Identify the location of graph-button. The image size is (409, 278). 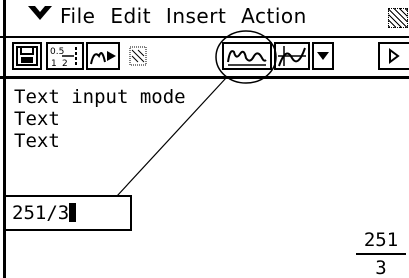
(292, 56).